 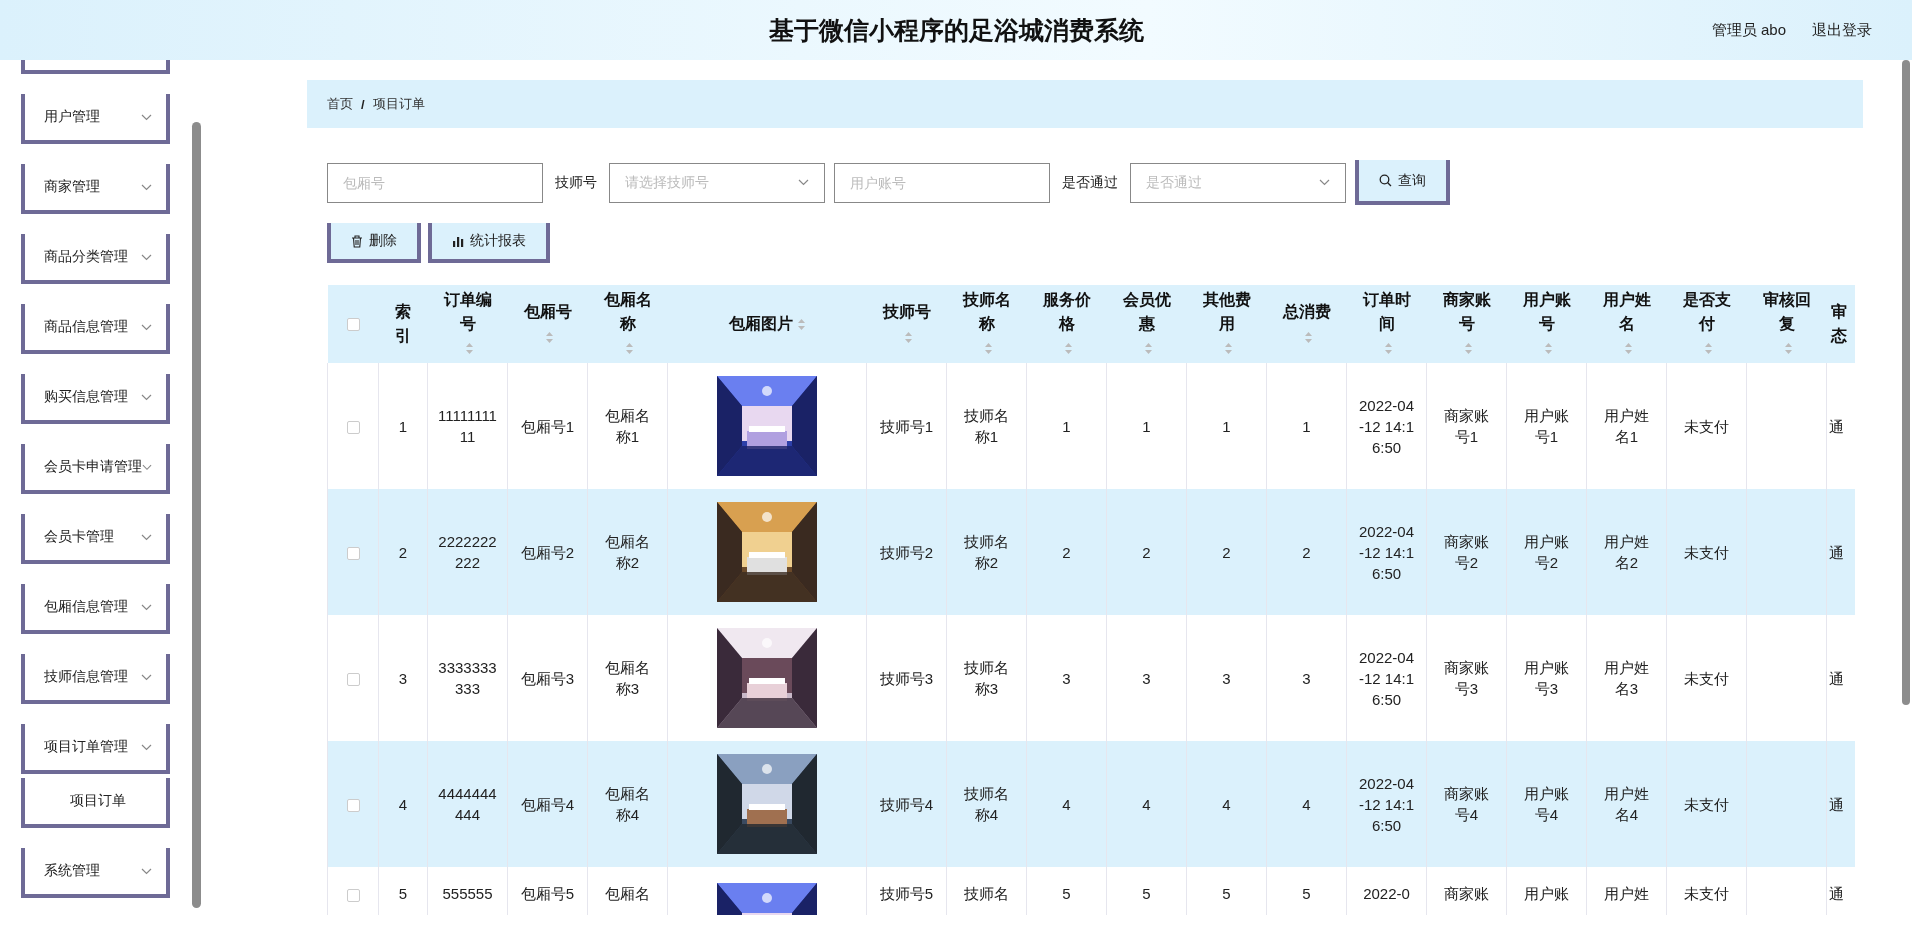 I want to click on bar-chart-icon, so click(x=458, y=241).